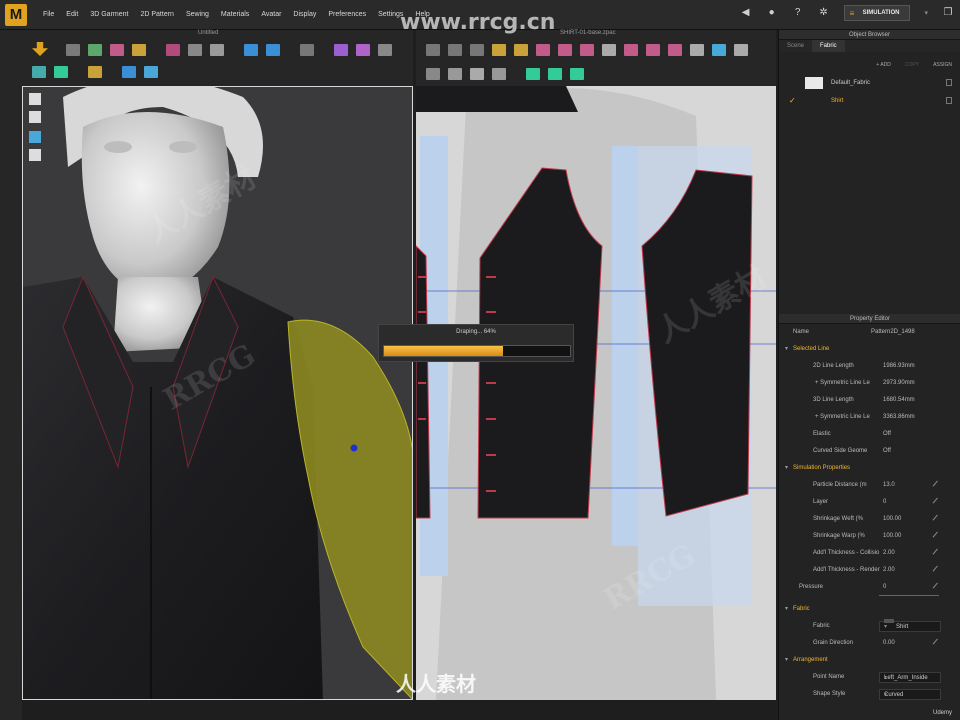 This screenshot has width=960, height=720. Describe the element at coordinates (869, 660) in the screenshot. I see `section-arrangement: Arrangement` at that location.